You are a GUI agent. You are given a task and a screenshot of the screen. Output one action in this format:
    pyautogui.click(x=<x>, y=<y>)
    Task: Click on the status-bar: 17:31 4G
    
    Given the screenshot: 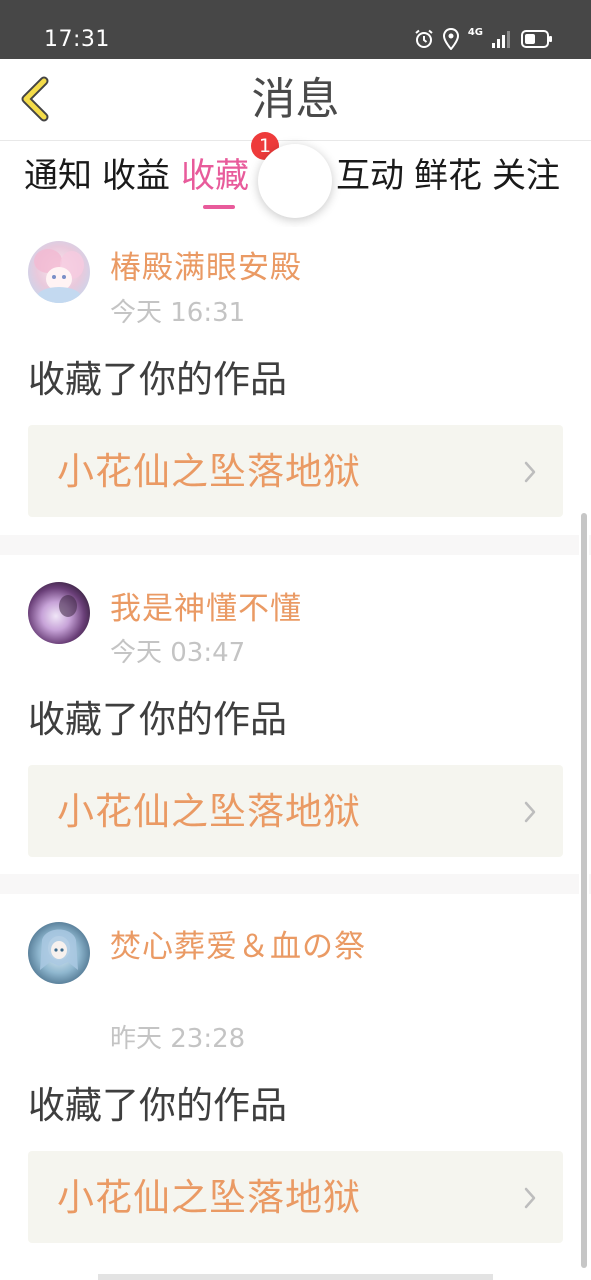 What is the action you would take?
    pyautogui.click(x=295, y=29)
    